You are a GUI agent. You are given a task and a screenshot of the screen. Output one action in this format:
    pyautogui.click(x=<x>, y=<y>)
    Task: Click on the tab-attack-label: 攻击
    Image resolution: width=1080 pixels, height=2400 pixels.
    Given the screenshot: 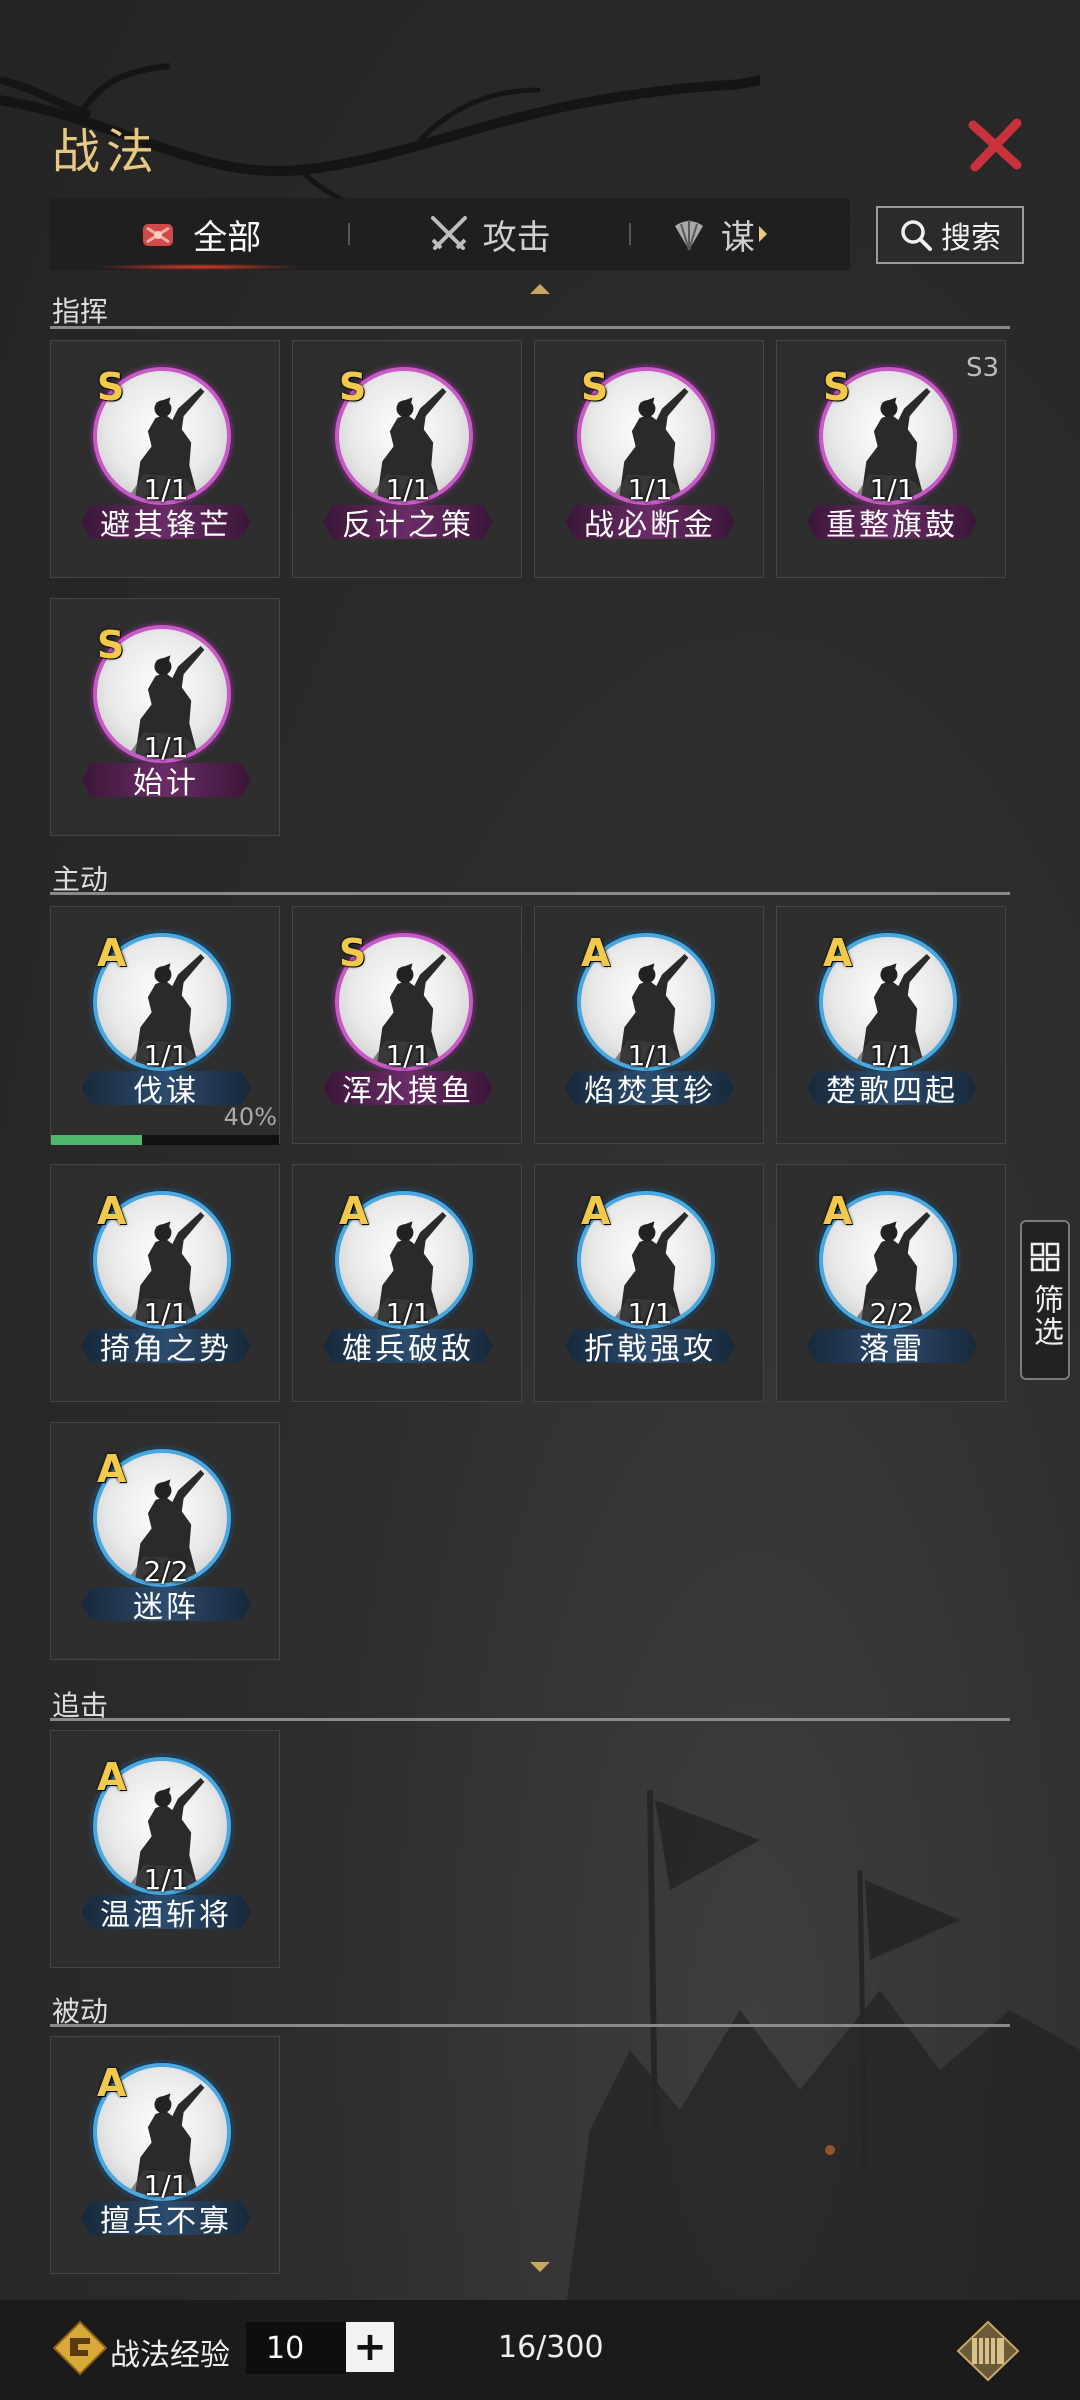 What is the action you would take?
    pyautogui.click(x=516, y=237)
    